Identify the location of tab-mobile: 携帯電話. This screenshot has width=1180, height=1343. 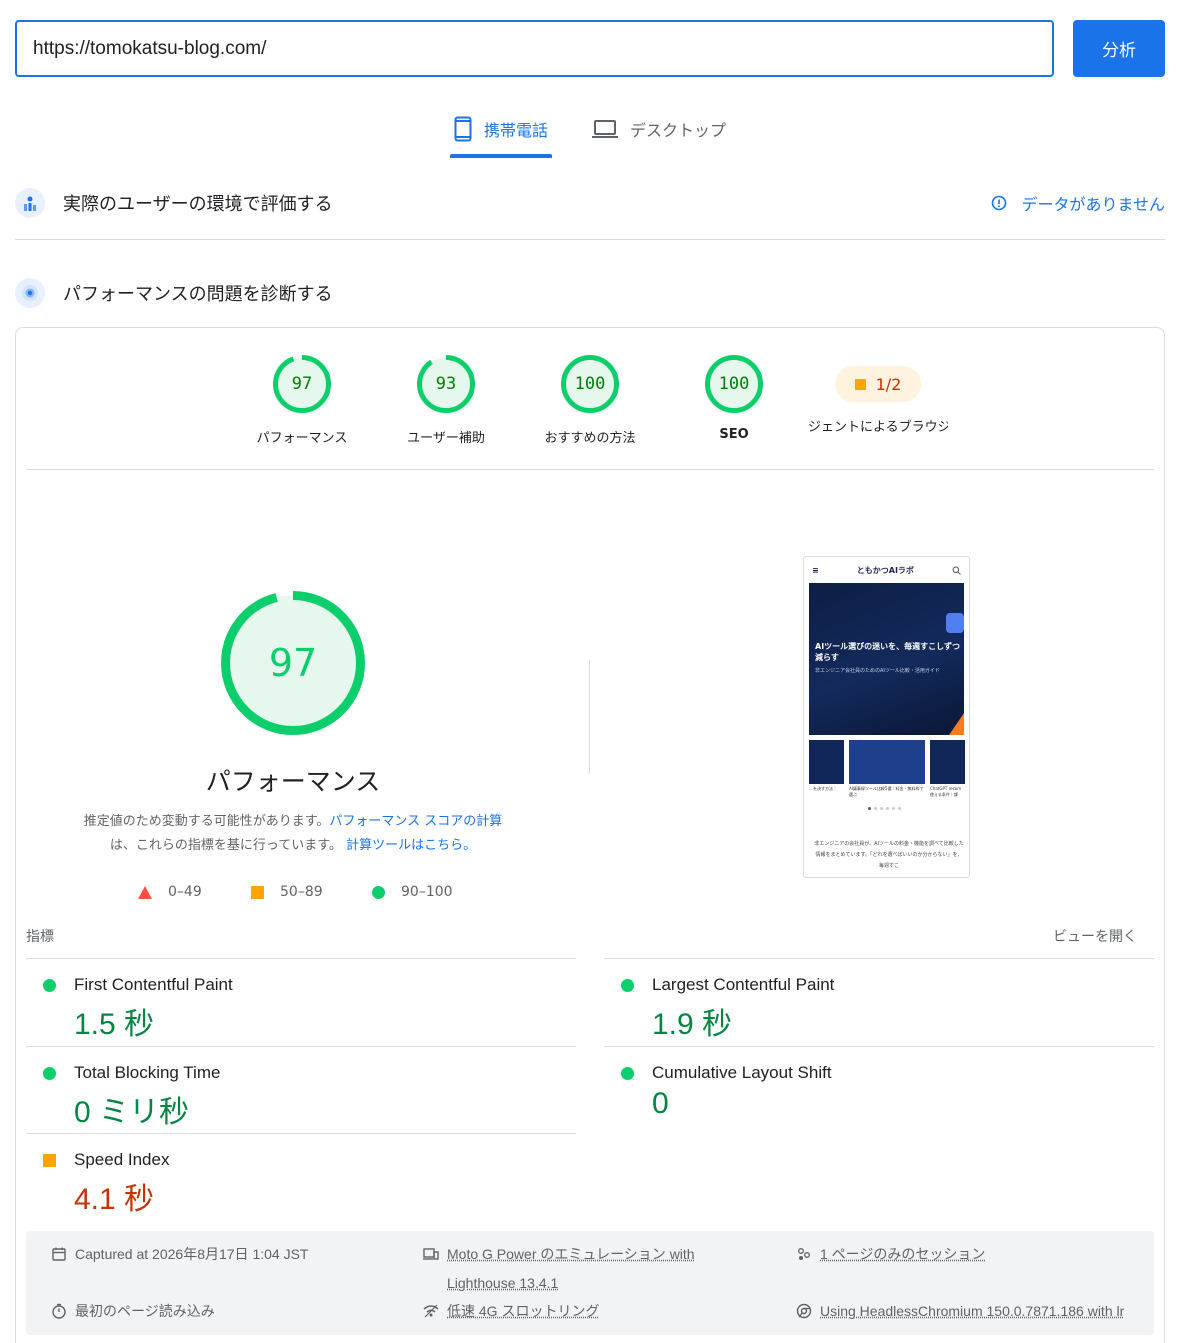
(501, 129).